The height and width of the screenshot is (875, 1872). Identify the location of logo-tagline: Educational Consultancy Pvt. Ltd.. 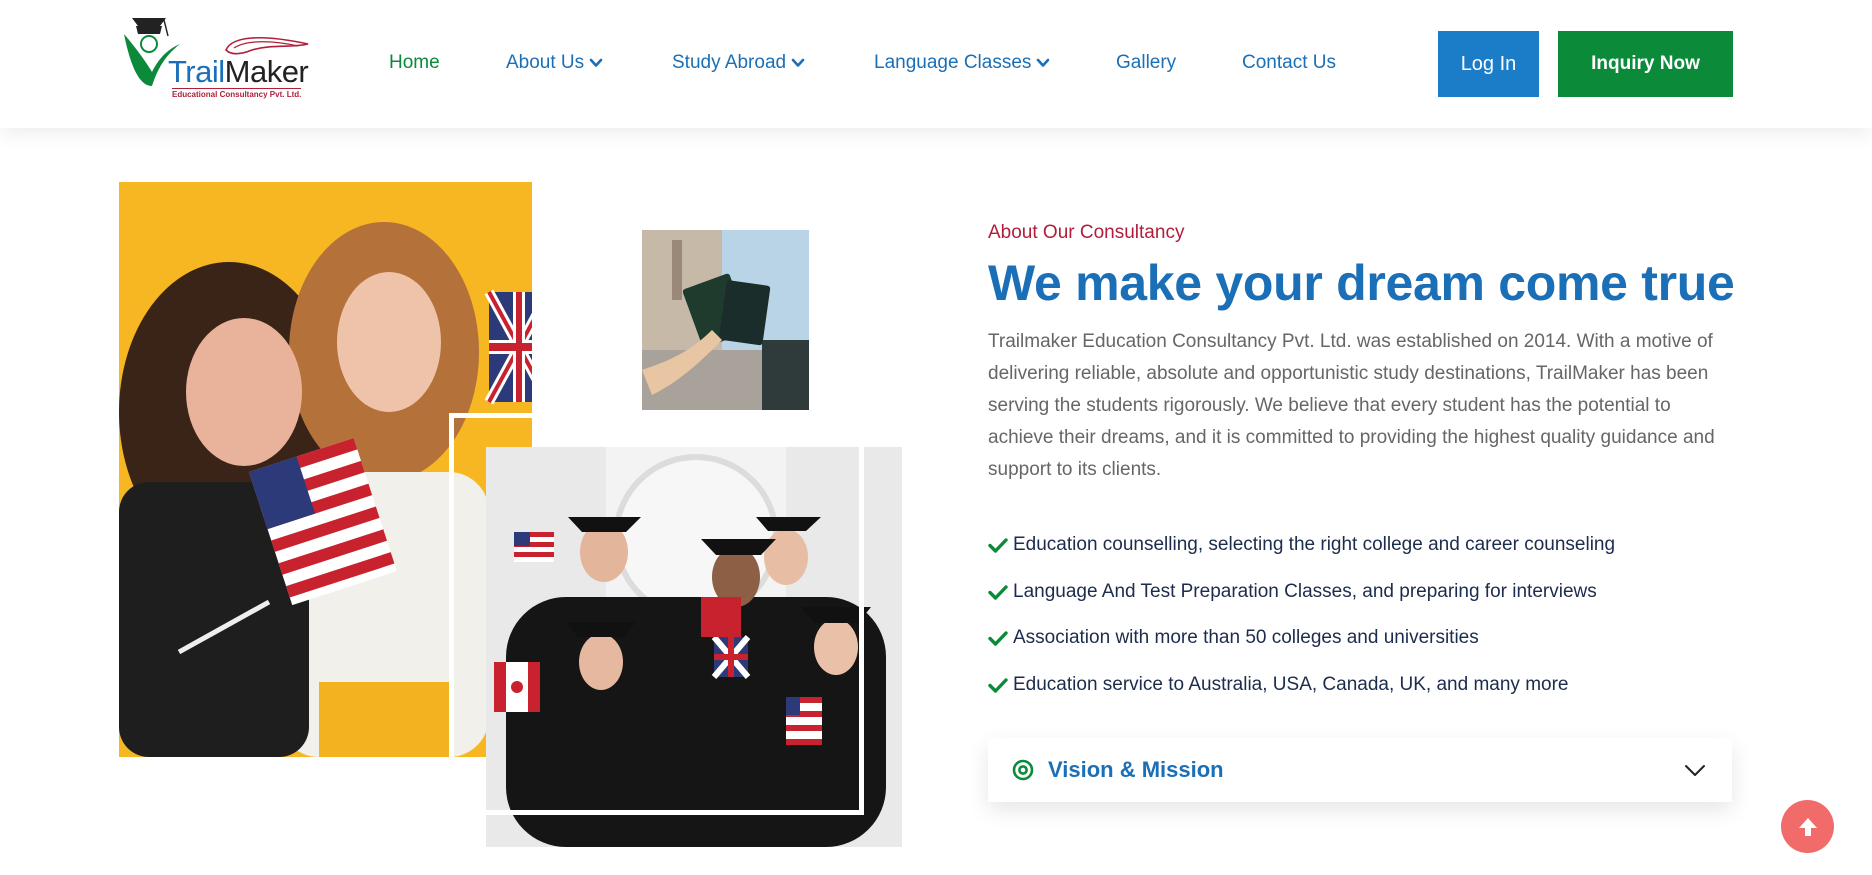
(237, 93).